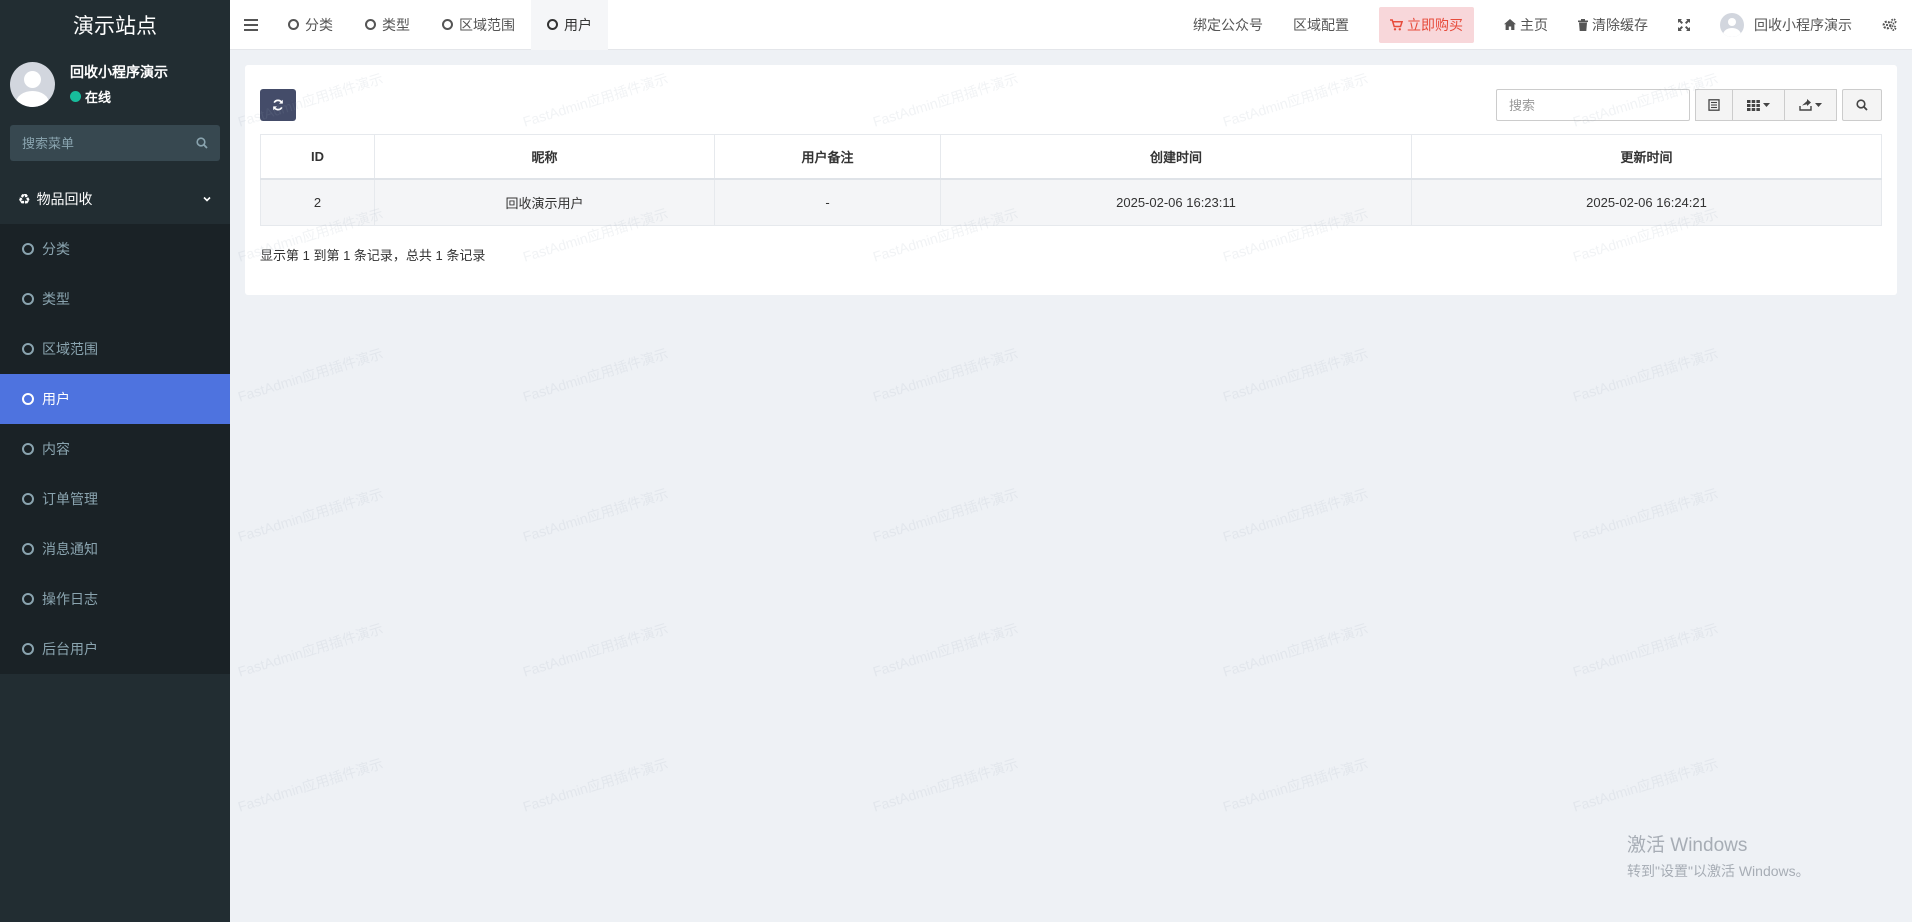  I want to click on export-dropdown-button, so click(1811, 105).